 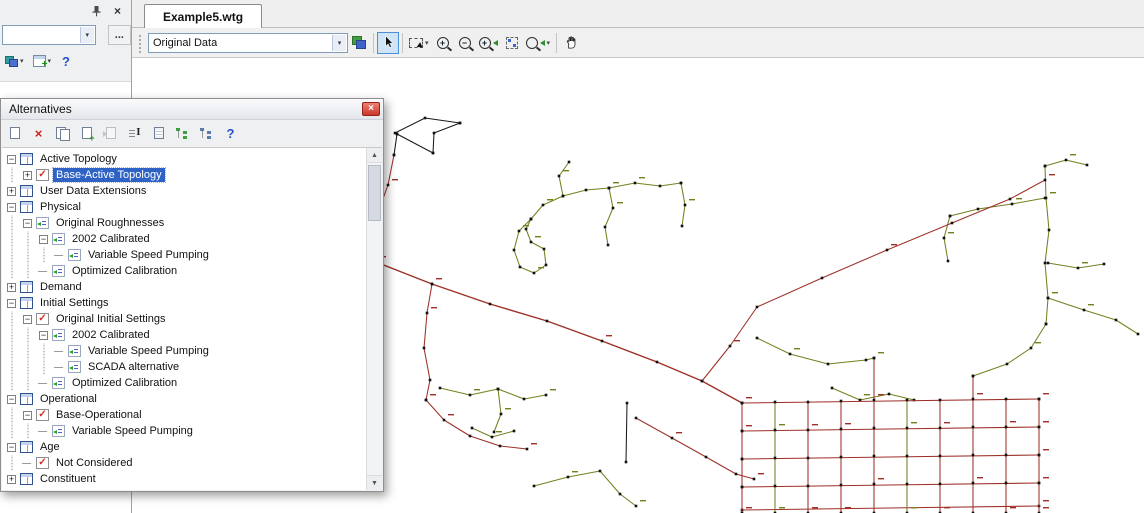 What do you see at coordinates (203, 16) in the screenshot?
I see `tab-example5: Example5.wtg` at bounding box center [203, 16].